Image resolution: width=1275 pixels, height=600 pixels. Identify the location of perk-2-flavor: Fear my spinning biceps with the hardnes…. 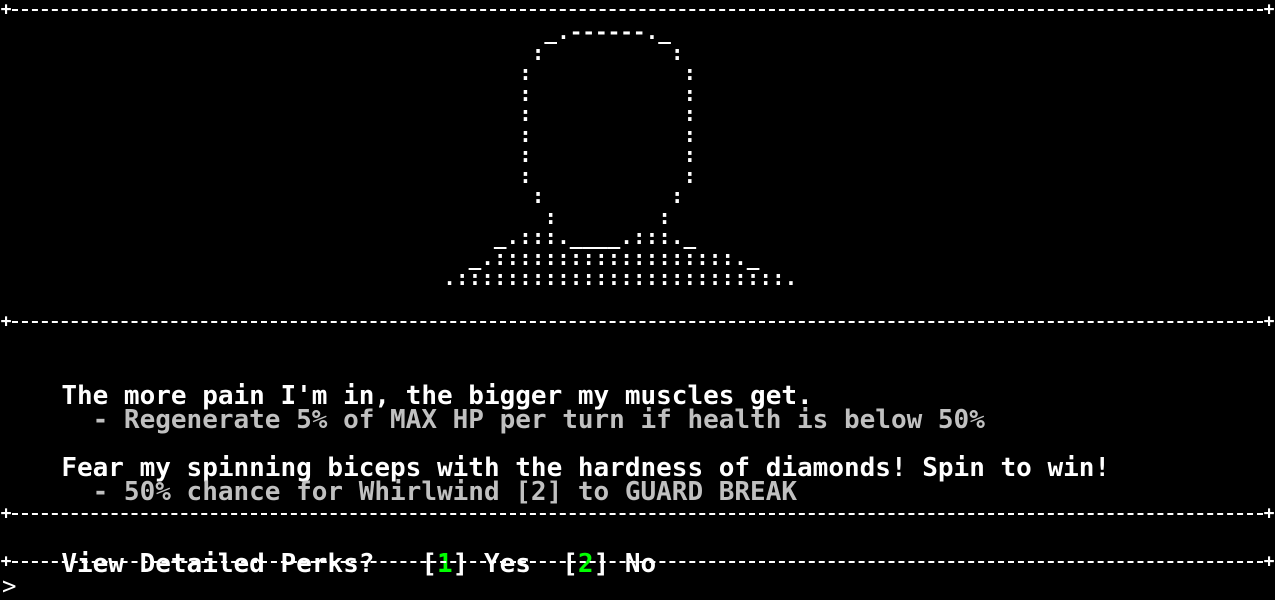
(586, 468).